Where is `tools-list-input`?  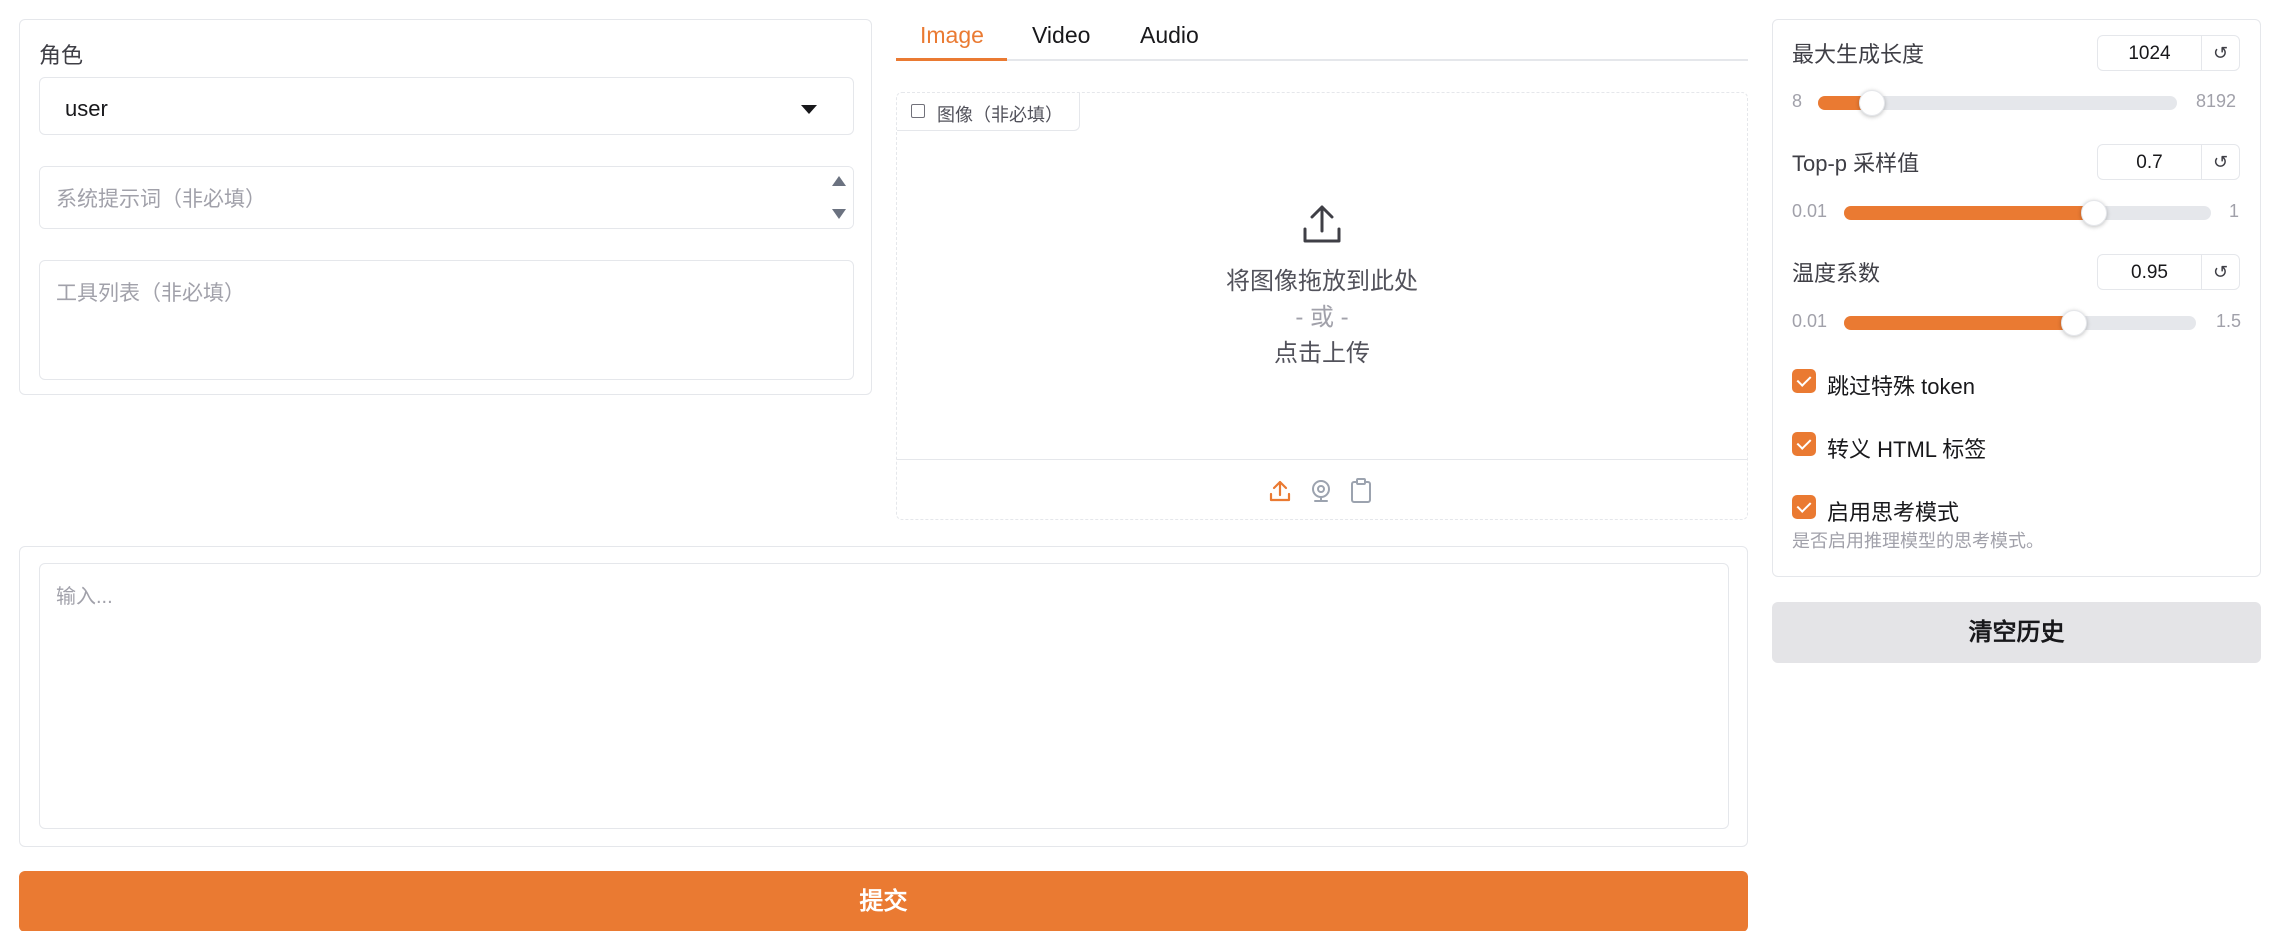 tools-list-input is located at coordinates (446, 320).